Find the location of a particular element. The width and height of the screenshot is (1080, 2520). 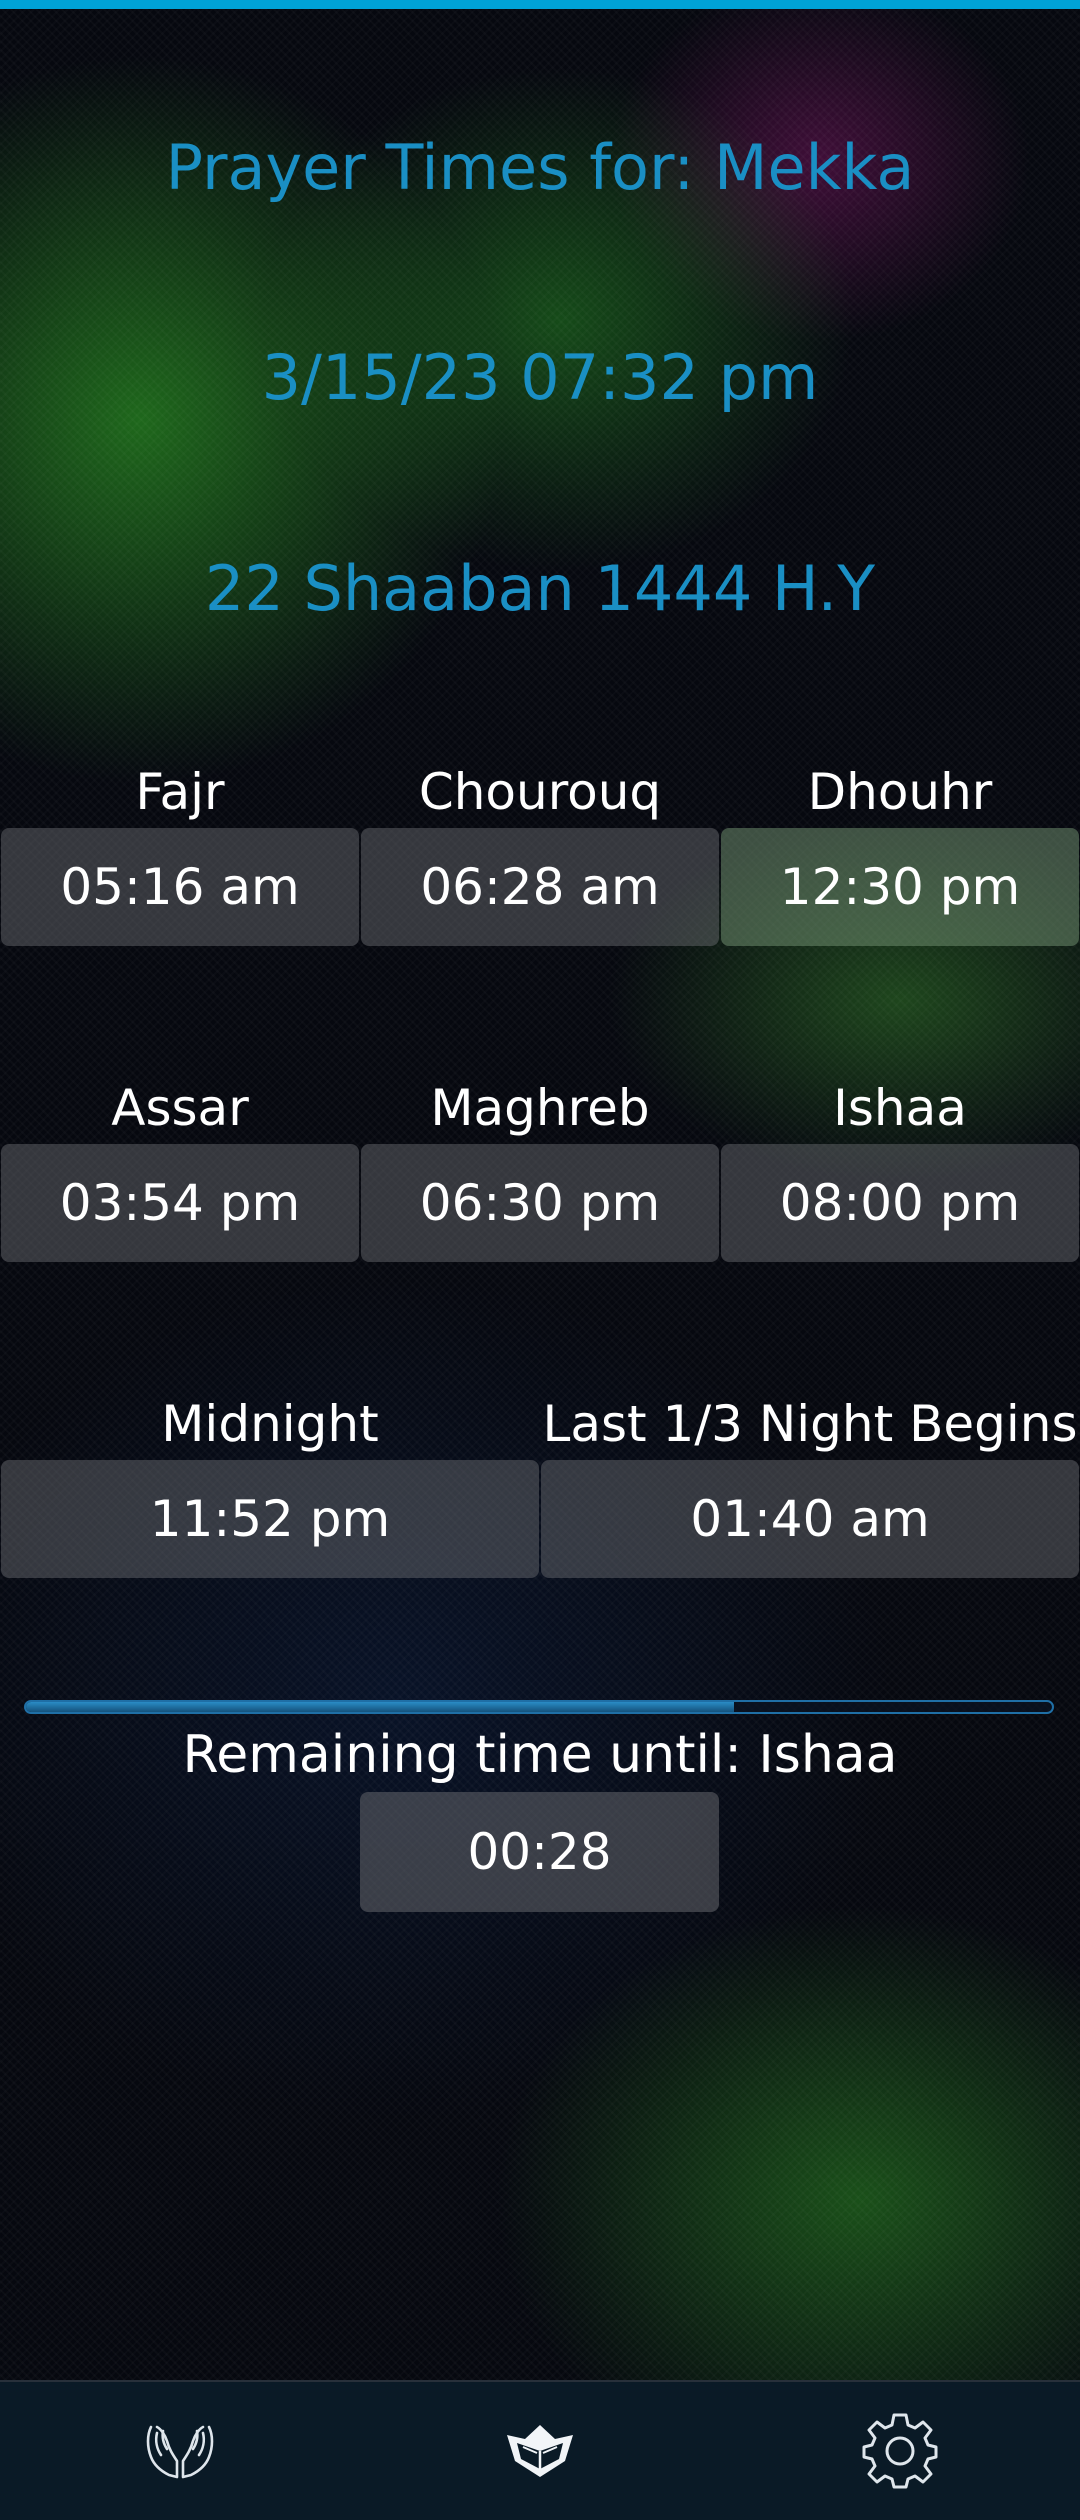

nav-prayer-button is located at coordinates (180, 2451).